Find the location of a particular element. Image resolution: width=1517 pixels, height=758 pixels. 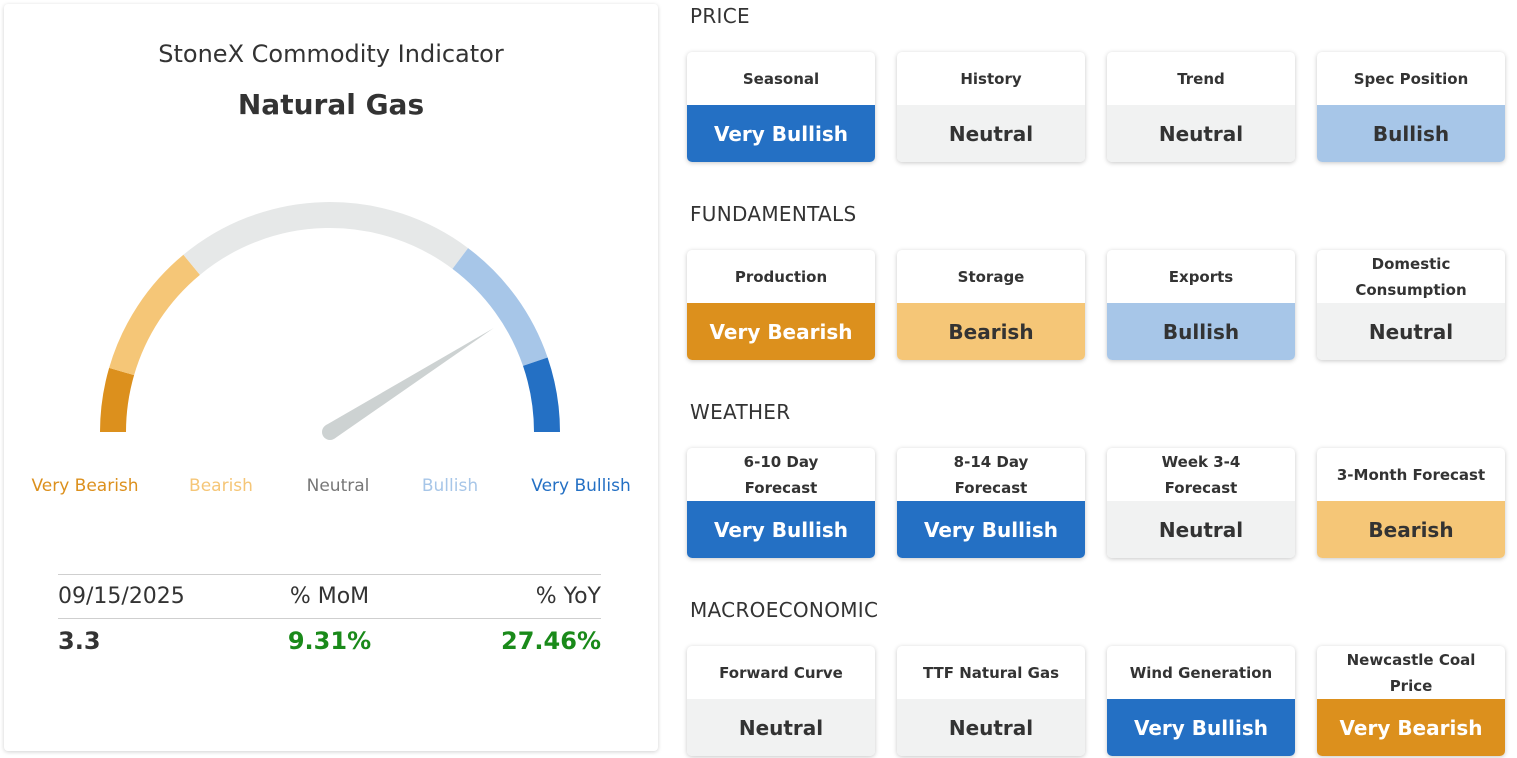

card-label: Storage is located at coordinates (991, 276).